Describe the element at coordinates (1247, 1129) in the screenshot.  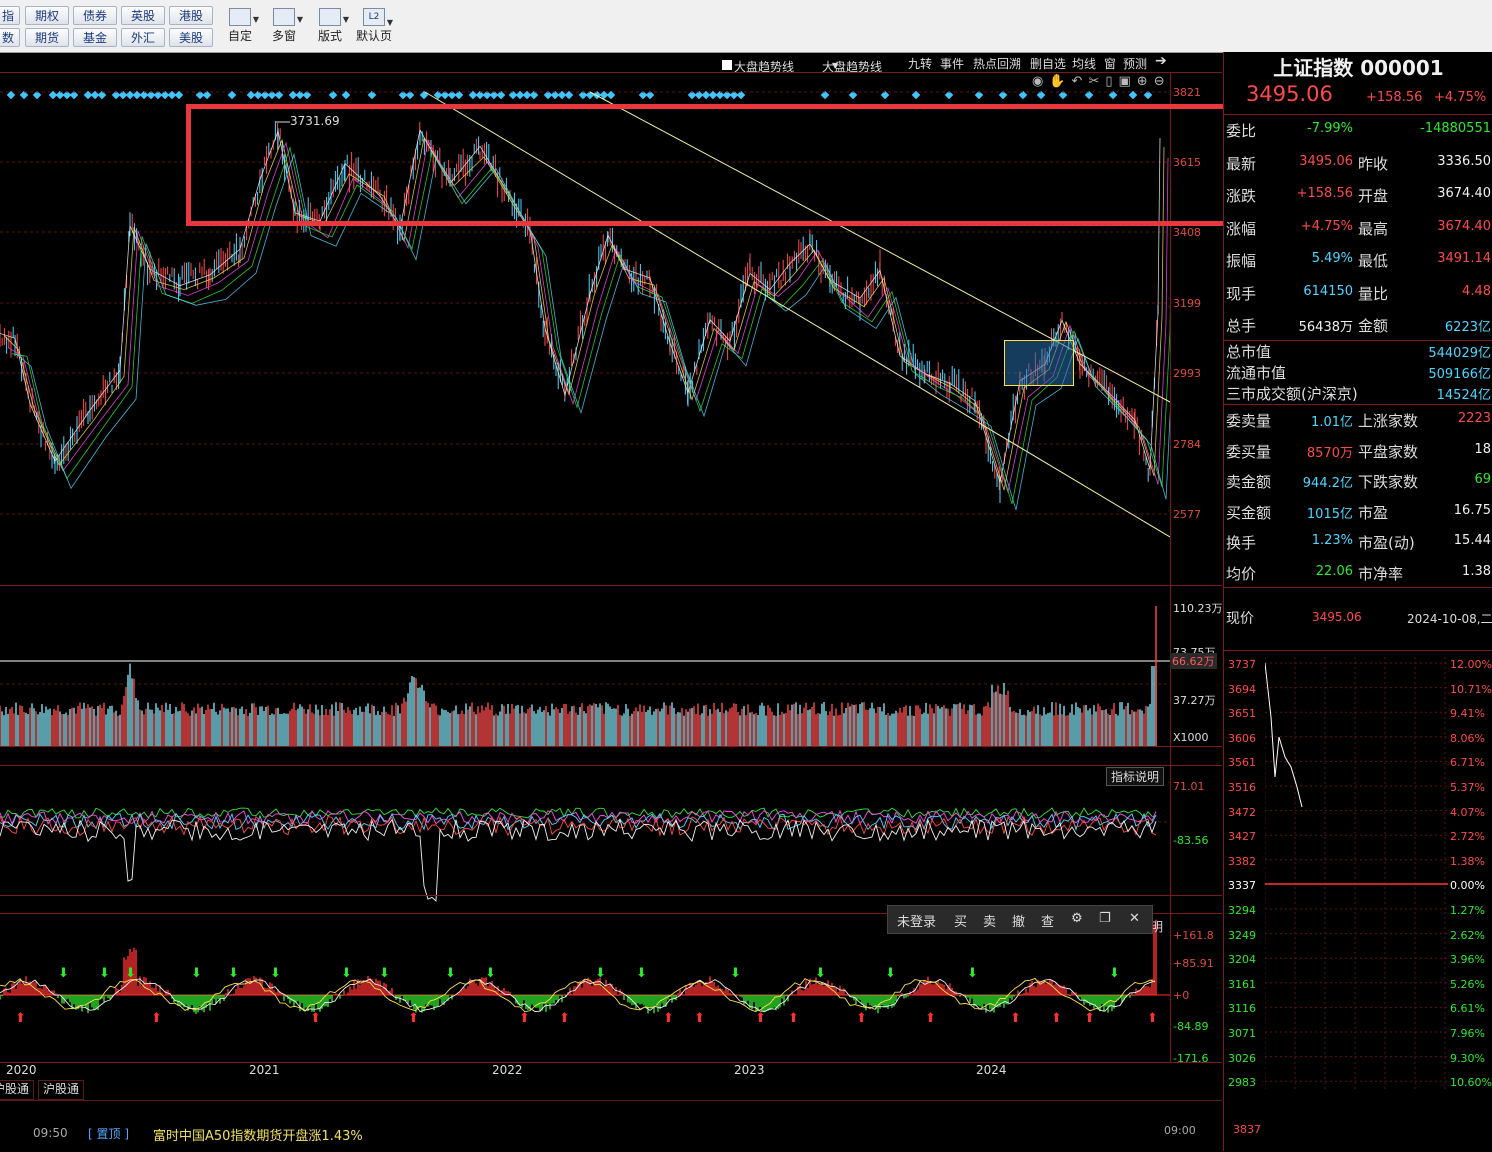
I see `mini-clip-label: 3837` at that location.